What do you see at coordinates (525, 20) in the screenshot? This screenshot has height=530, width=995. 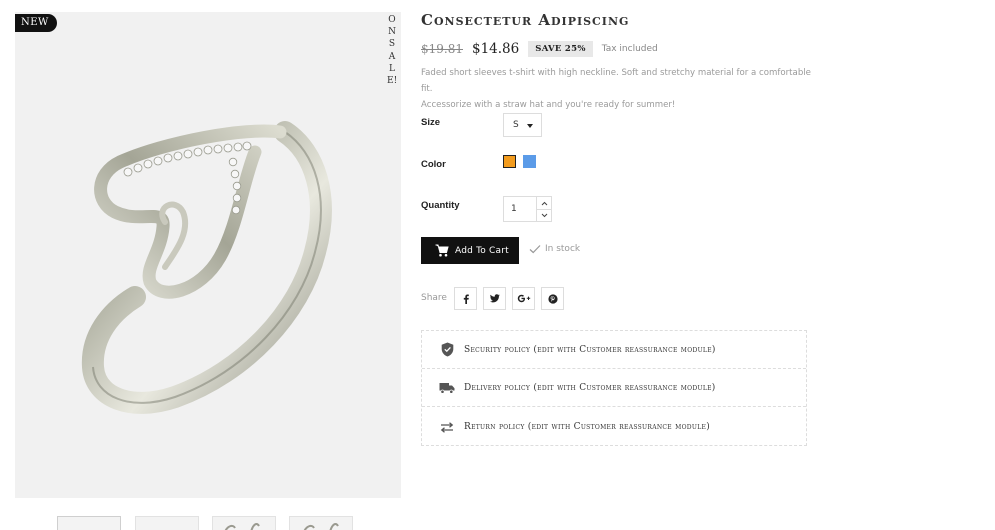 I see `product-title: Consectetur Adipiscing` at bounding box center [525, 20].